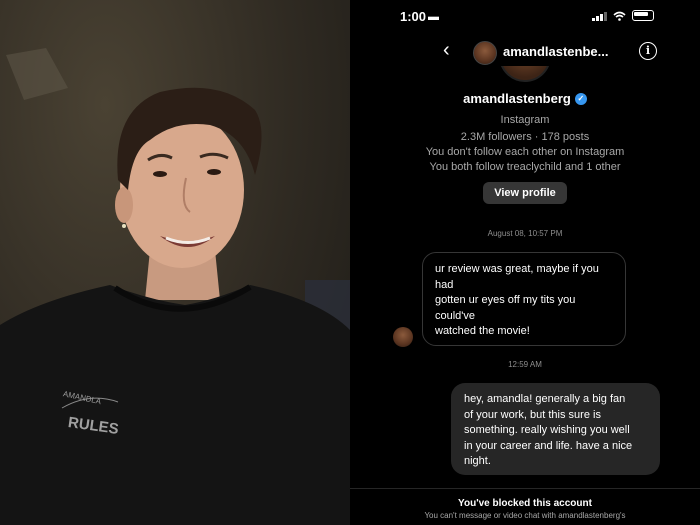  Describe the element at coordinates (548, 445) in the screenshot. I see `message-line: in your career and life. have a nice` at that location.